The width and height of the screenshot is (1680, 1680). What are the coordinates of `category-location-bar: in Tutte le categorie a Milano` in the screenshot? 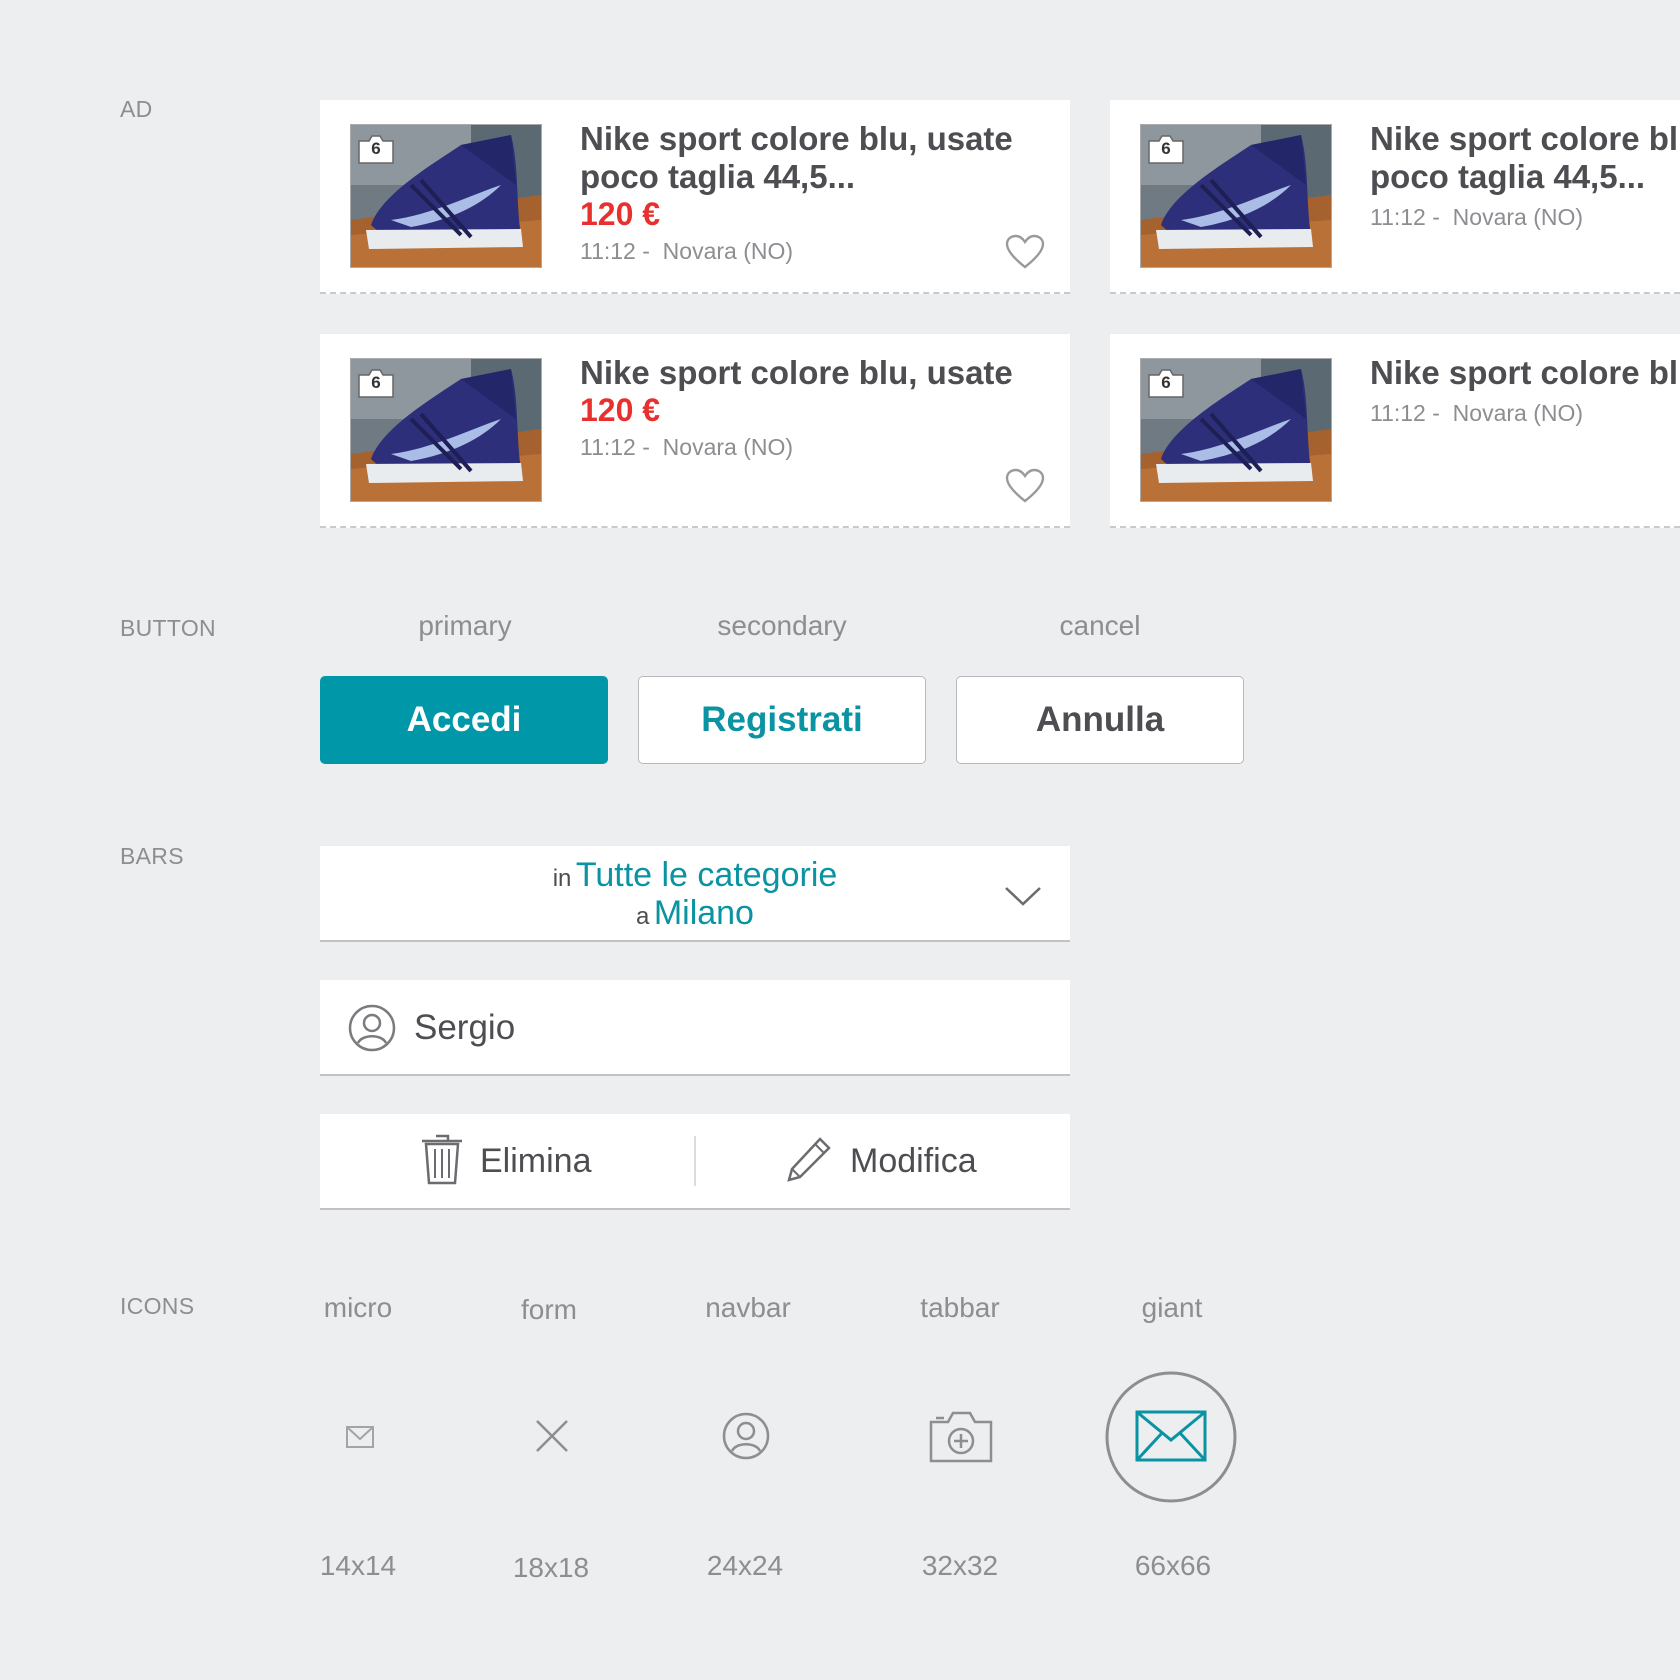 It's located at (695, 894).